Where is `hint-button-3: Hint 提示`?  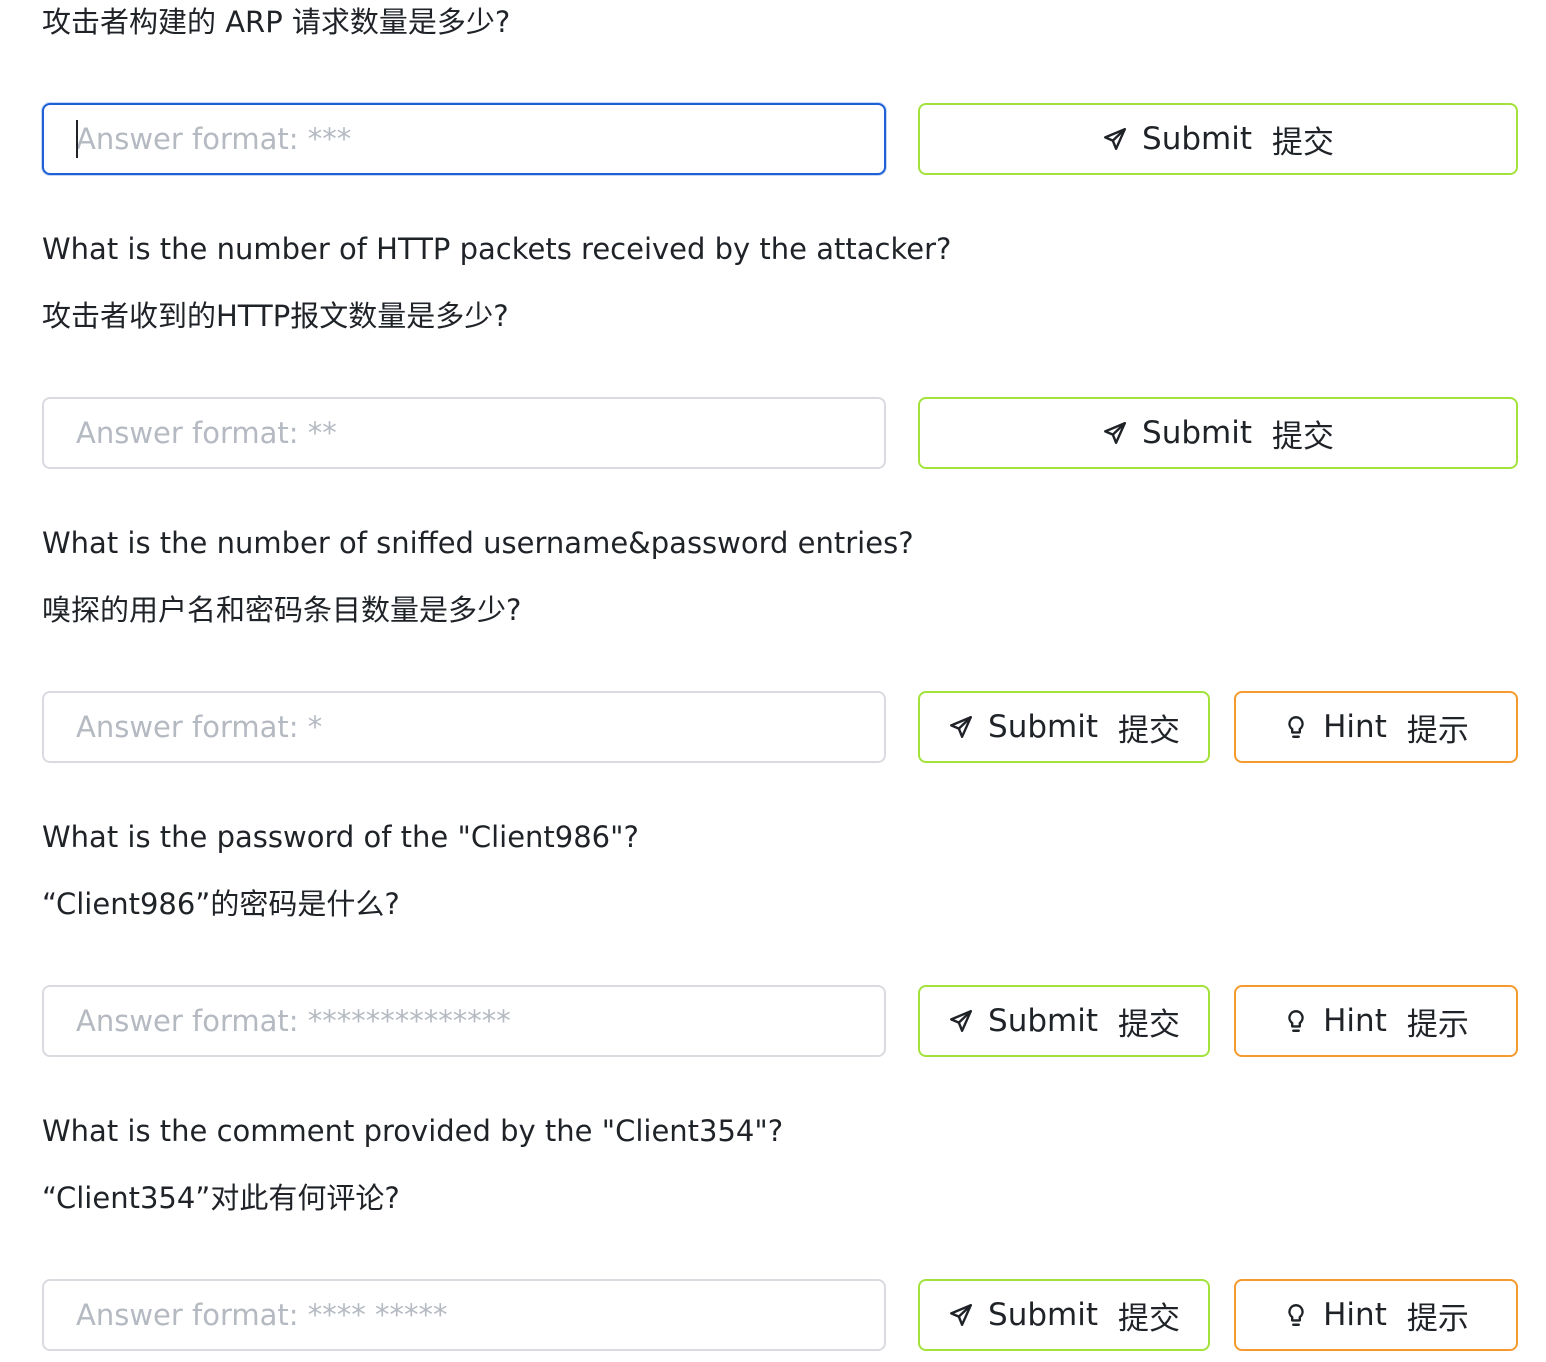 hint-button-3: Hint 提示 is located at coordinates (1376, 727).